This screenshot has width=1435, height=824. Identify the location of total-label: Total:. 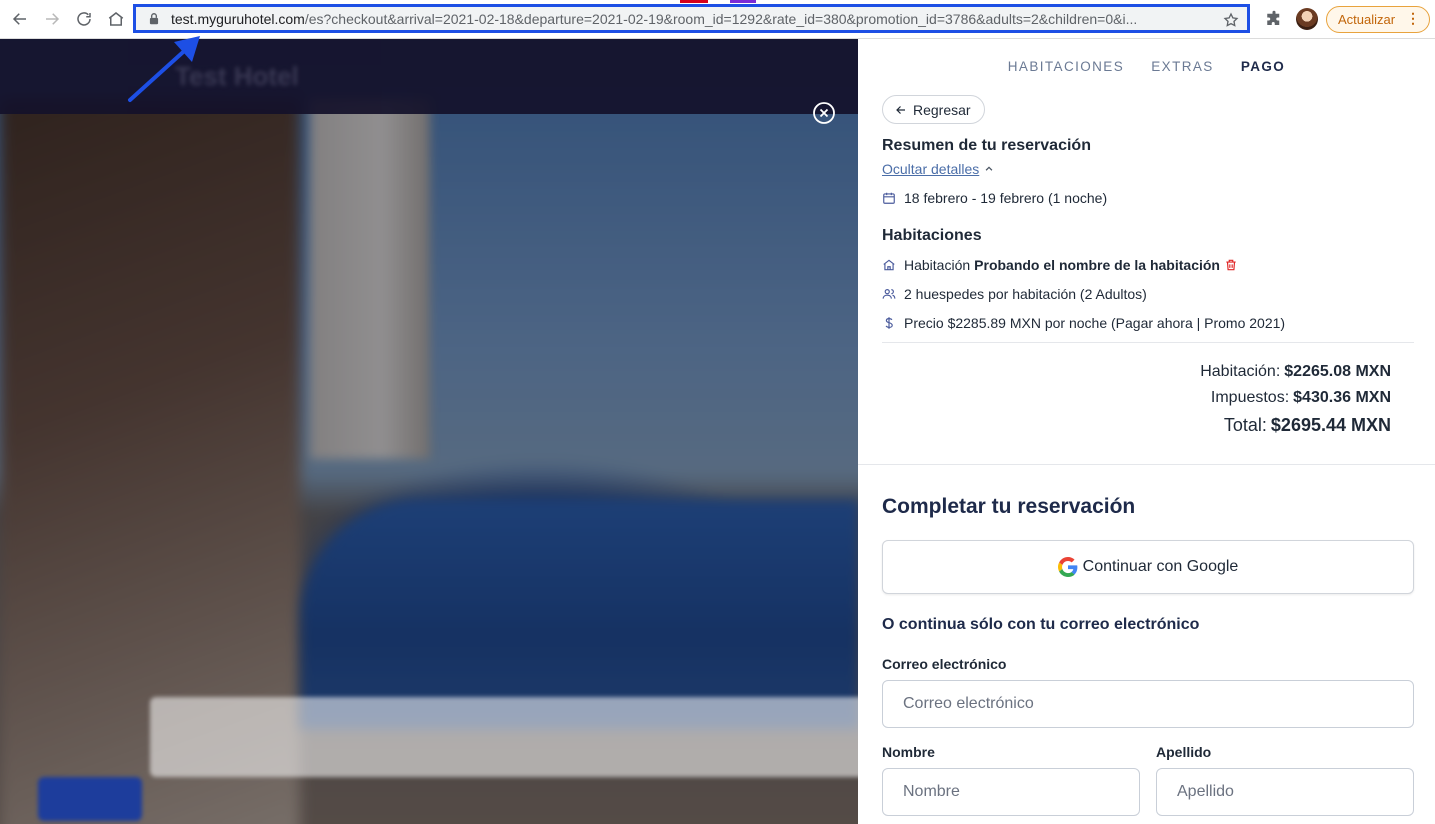
(1245, 425).